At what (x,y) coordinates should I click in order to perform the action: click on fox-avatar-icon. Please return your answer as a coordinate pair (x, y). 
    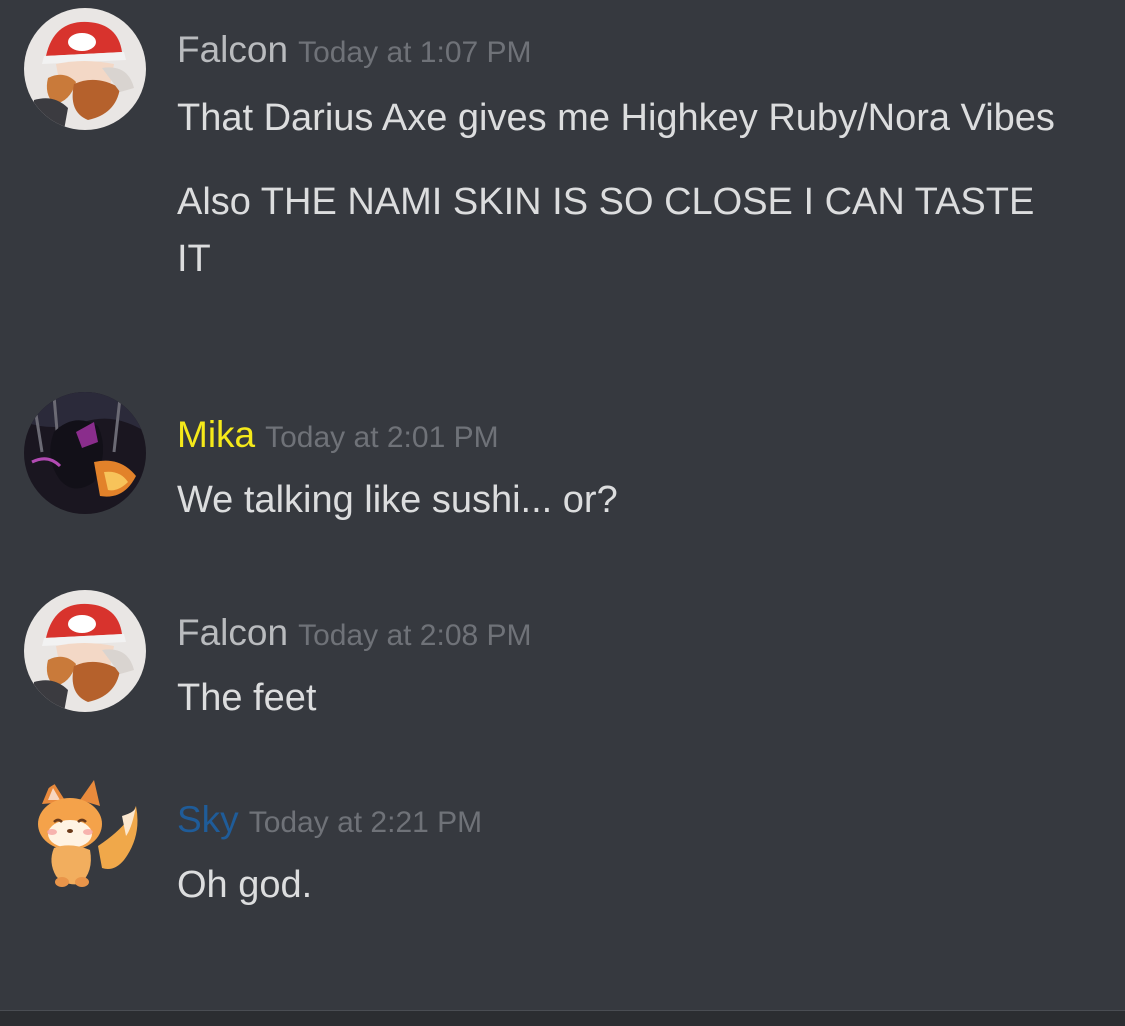
    Looking at the image, I should click on (85, 837).